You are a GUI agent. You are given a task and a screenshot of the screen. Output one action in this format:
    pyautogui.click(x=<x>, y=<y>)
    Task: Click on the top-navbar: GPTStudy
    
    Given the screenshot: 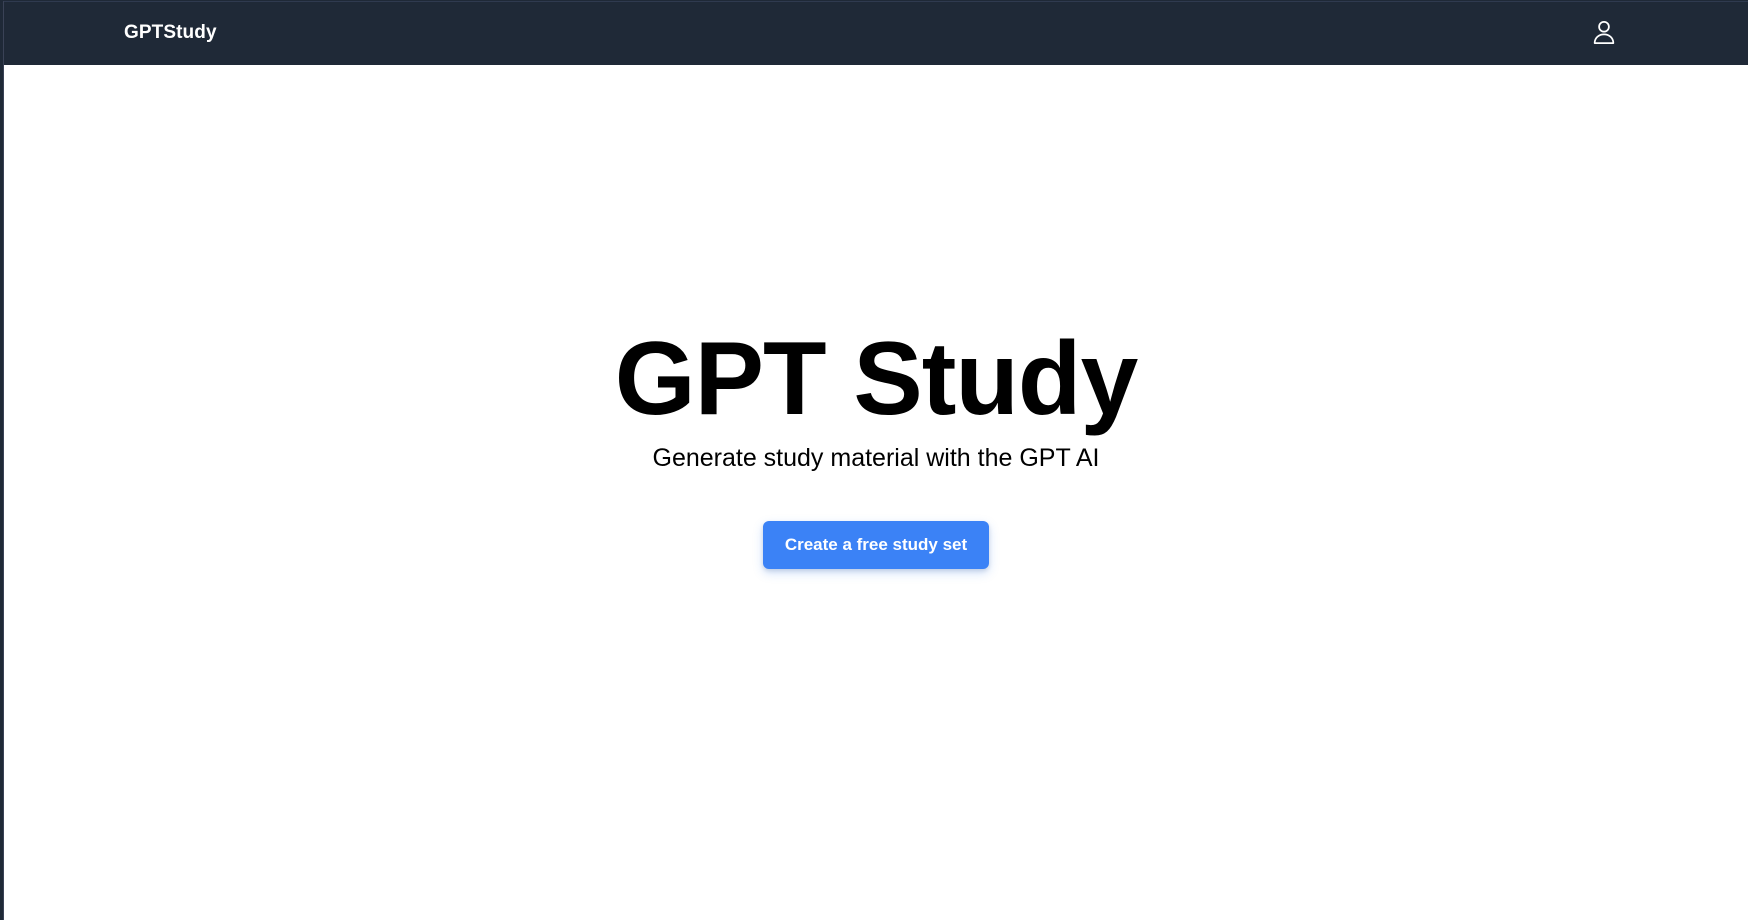 What is the action you would take?
    pyautogui.click(x=876, y=33)
    